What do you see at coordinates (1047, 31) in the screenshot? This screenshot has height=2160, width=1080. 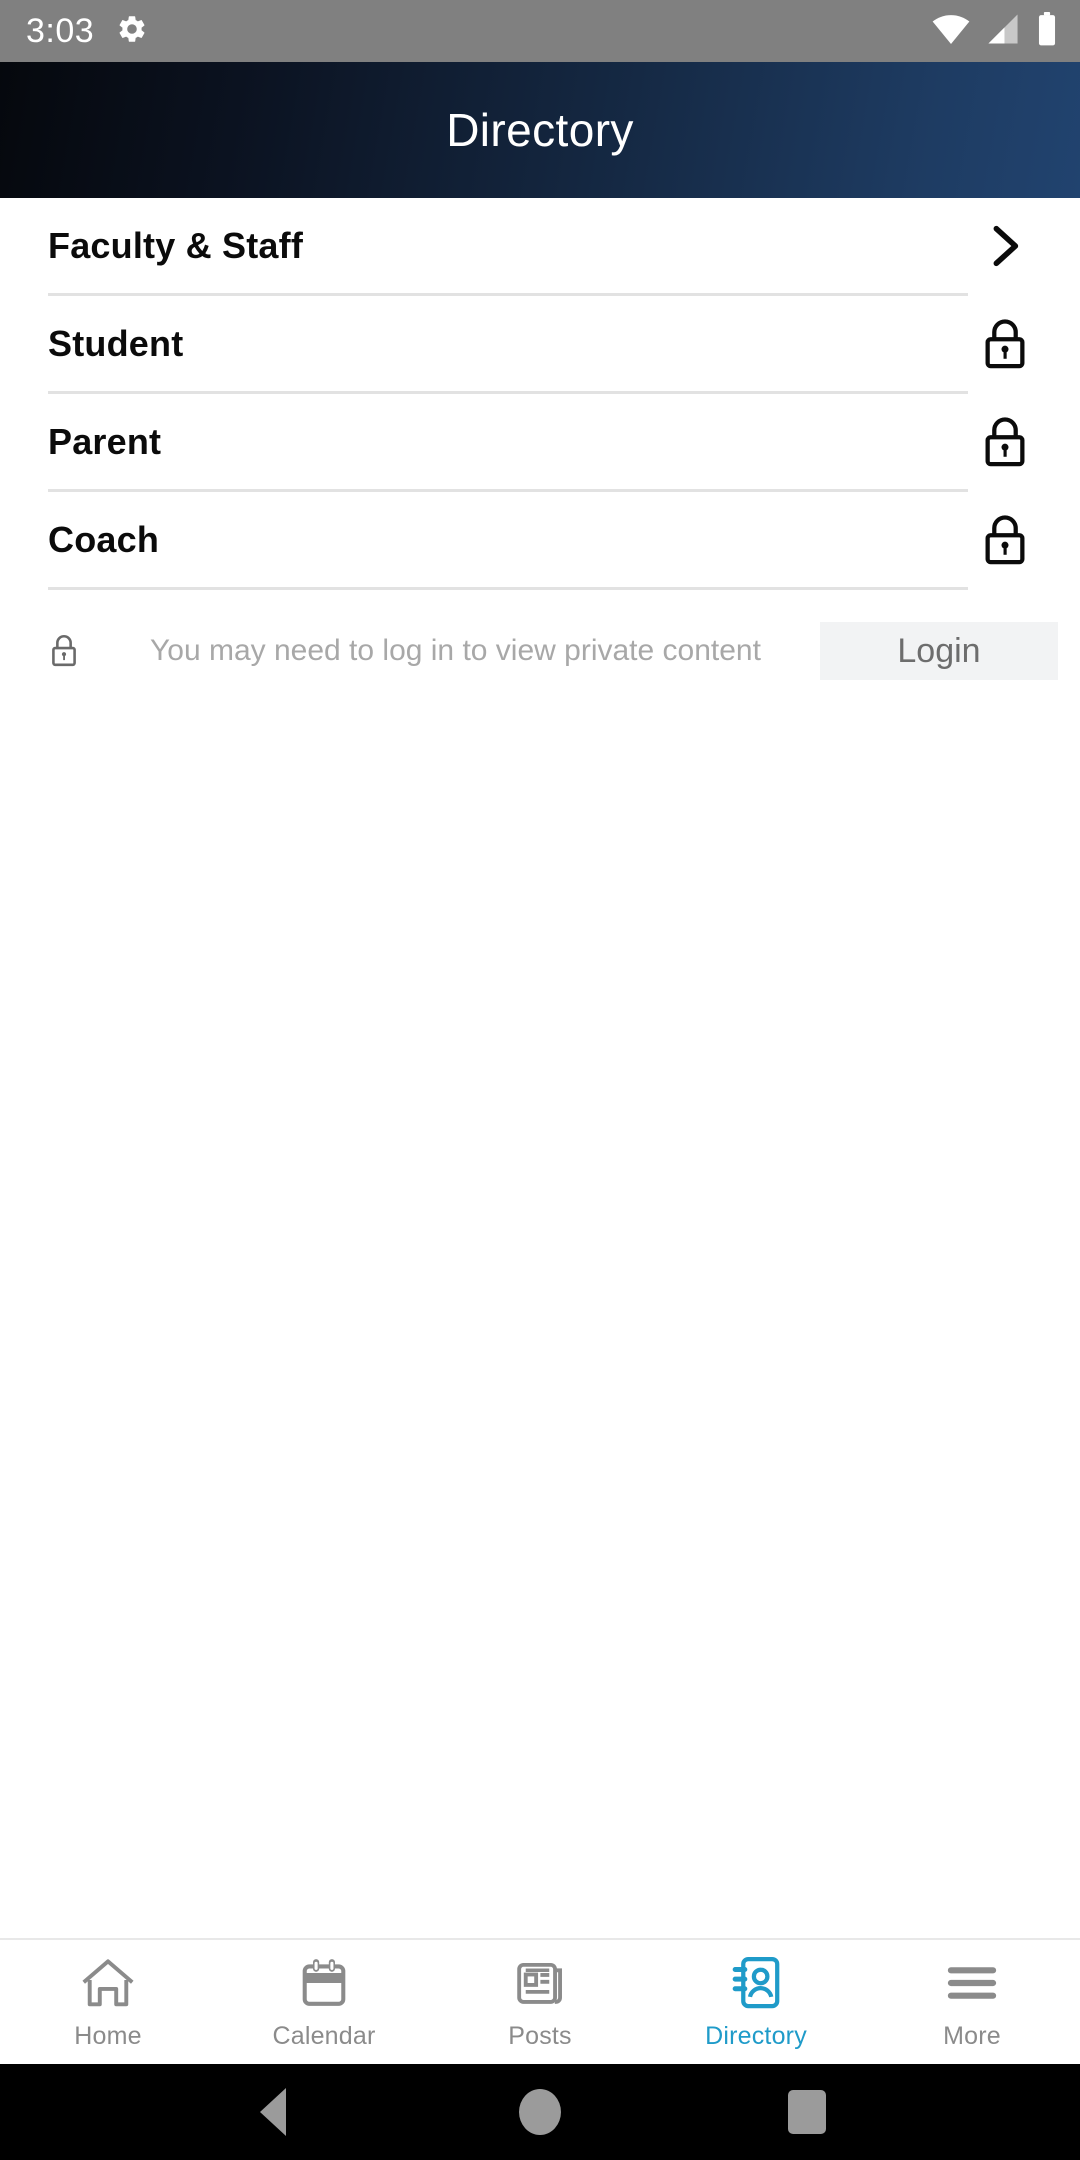 I see `battery-icon` at bounding box center [1047, 31].